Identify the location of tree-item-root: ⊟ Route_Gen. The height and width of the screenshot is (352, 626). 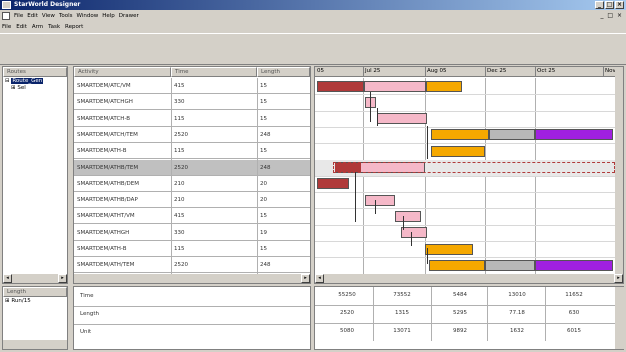
(24, 81).